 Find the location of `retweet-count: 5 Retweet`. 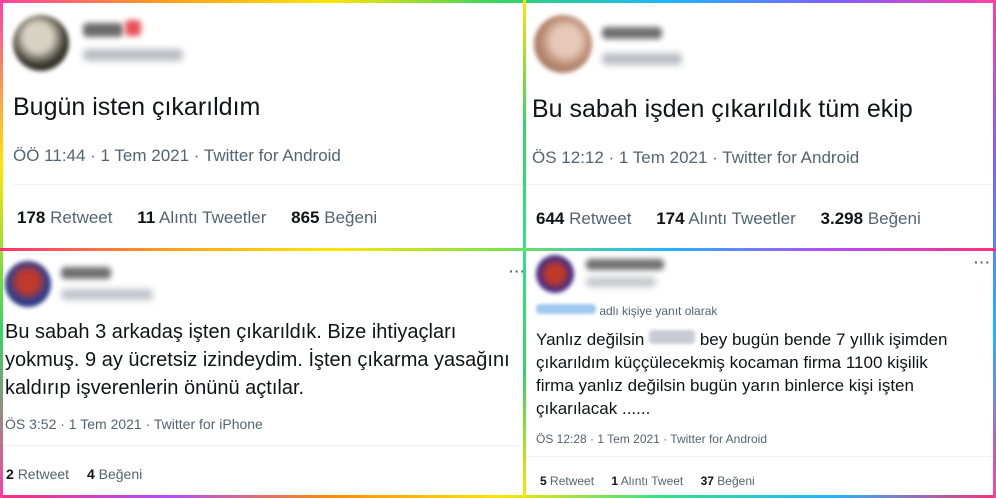

retweet-count: 5 Retweet is located at coordinates (567, 481).